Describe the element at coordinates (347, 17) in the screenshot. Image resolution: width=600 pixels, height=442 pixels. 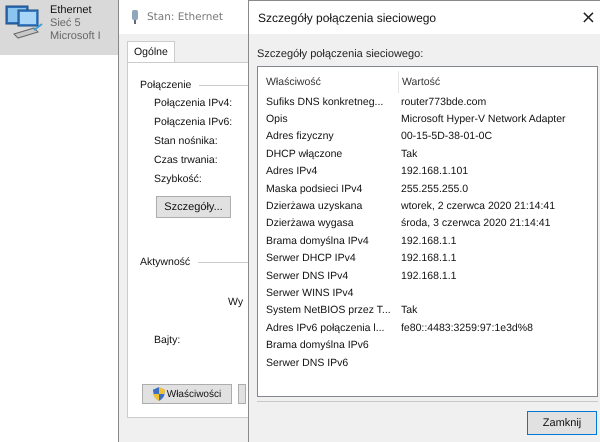
I see `dialog-title: Szczegóły połączenia sieciowego` at that location.